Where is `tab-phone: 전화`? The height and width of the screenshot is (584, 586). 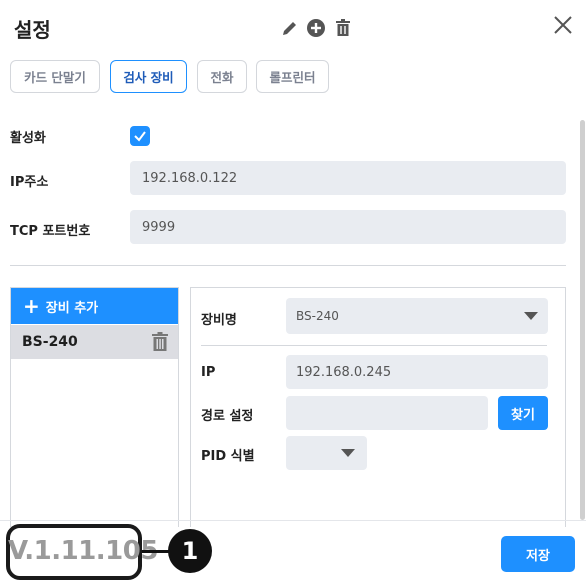
tab-phone: 전화 is located at coordinates (222, 76).